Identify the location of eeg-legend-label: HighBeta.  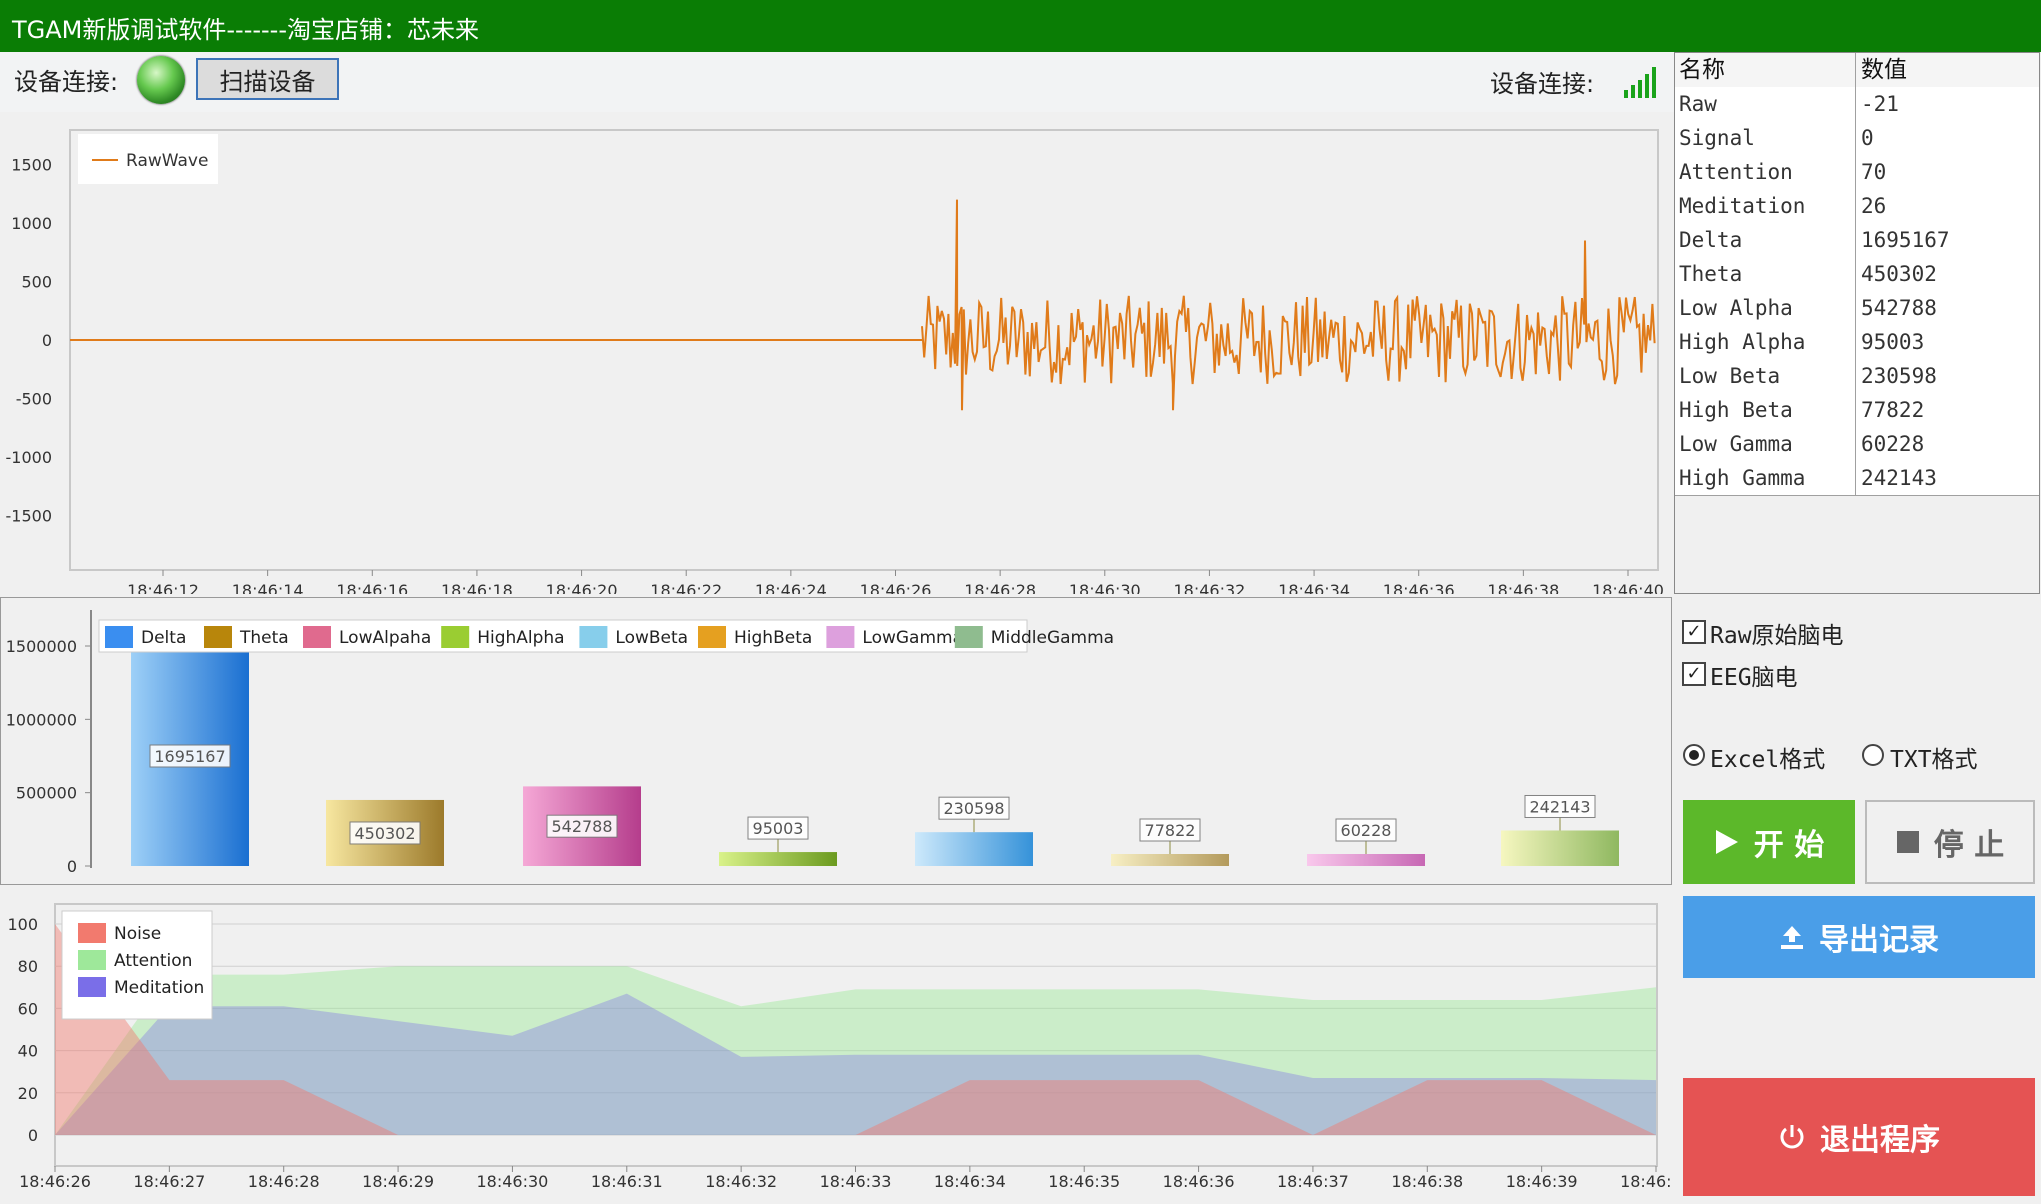
(773, 638).